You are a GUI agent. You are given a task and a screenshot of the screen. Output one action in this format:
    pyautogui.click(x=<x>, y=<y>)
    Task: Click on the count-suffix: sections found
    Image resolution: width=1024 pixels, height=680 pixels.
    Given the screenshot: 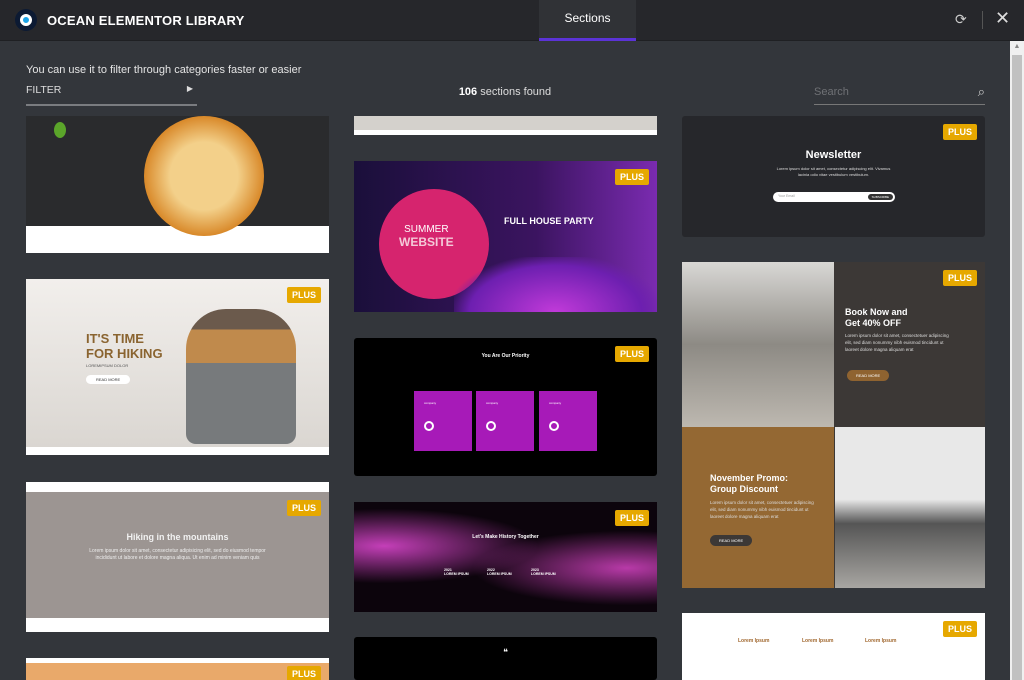 What is the action you would take?
    pyautogui.click(x=514, y=92)
    